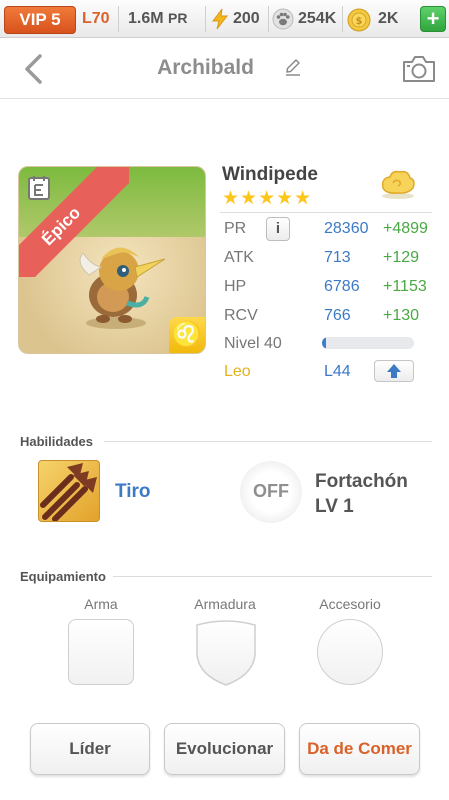 The height and width of the screenshot is (800, 449). Describe the element at coordinates (350, 652) in the screenshot. I see `accessory-slot` at that location.